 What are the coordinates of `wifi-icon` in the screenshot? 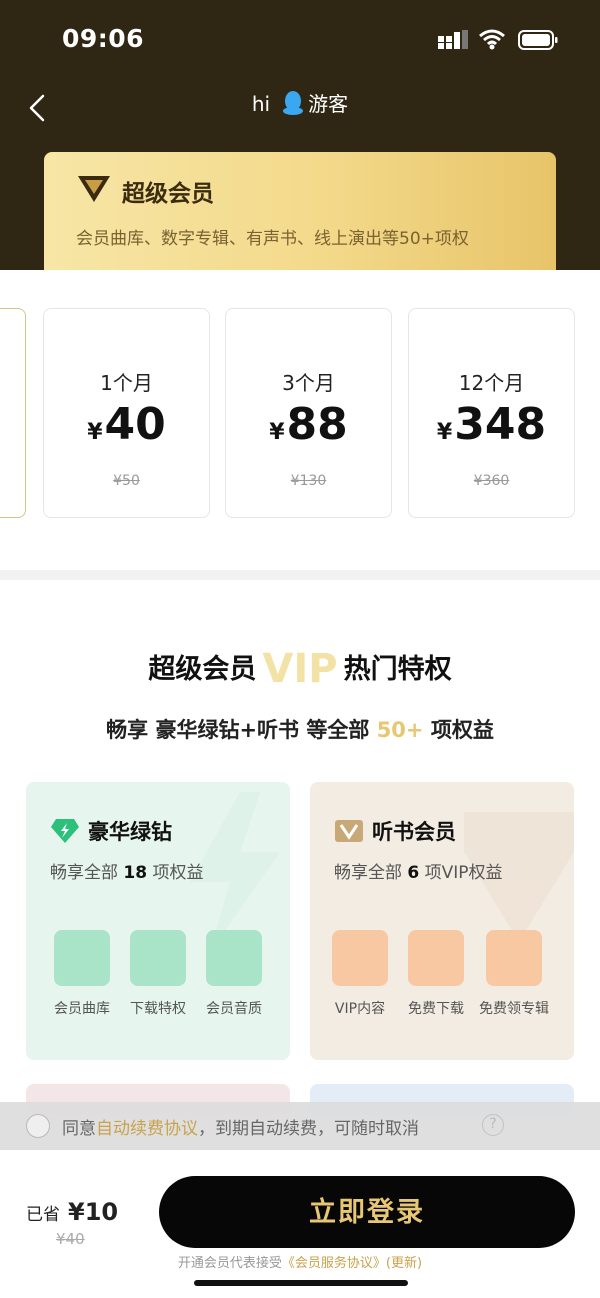 It's located at (492, 39).